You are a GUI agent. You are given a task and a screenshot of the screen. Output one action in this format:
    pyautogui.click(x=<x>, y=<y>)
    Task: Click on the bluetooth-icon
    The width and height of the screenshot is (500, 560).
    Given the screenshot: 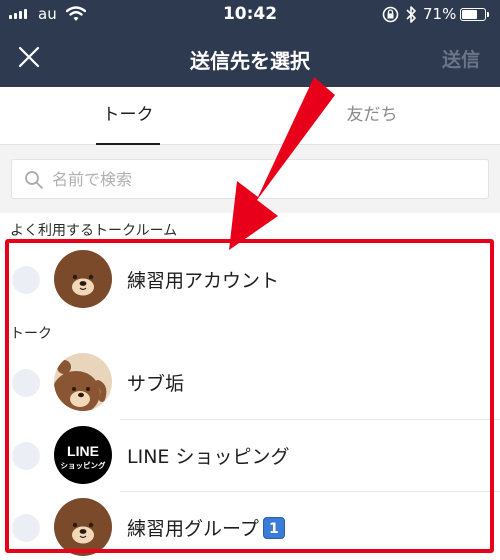 What is the action you would take?
    pyautogui.click(x=411, y=14)
    